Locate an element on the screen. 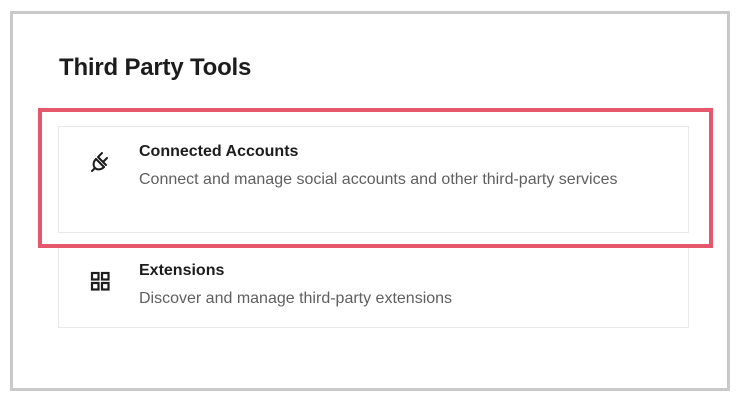 Image resolution: width=737 pixels, height=393 pixels. extensions-title: Extensions is located at coordinates (182, 270).